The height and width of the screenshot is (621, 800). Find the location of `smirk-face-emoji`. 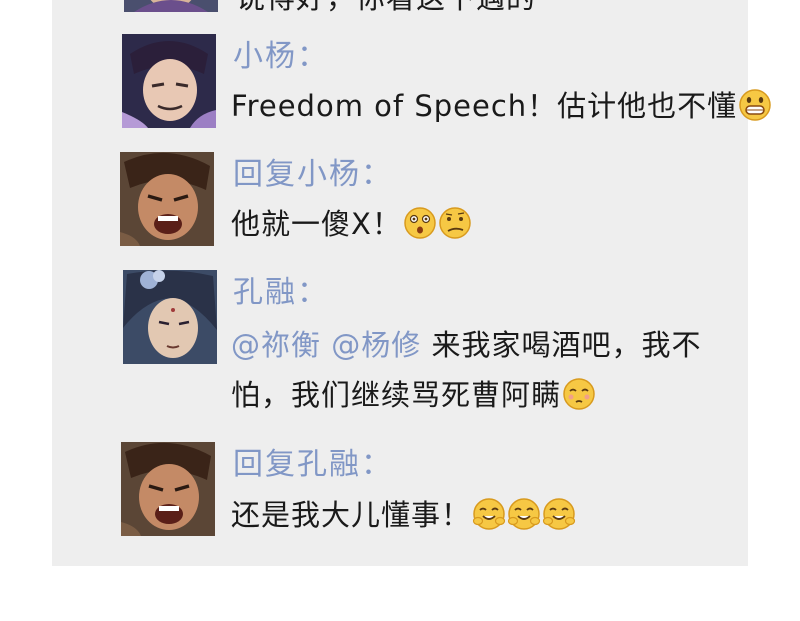

smirk-face-emoji is located at coordinates (579, 394).